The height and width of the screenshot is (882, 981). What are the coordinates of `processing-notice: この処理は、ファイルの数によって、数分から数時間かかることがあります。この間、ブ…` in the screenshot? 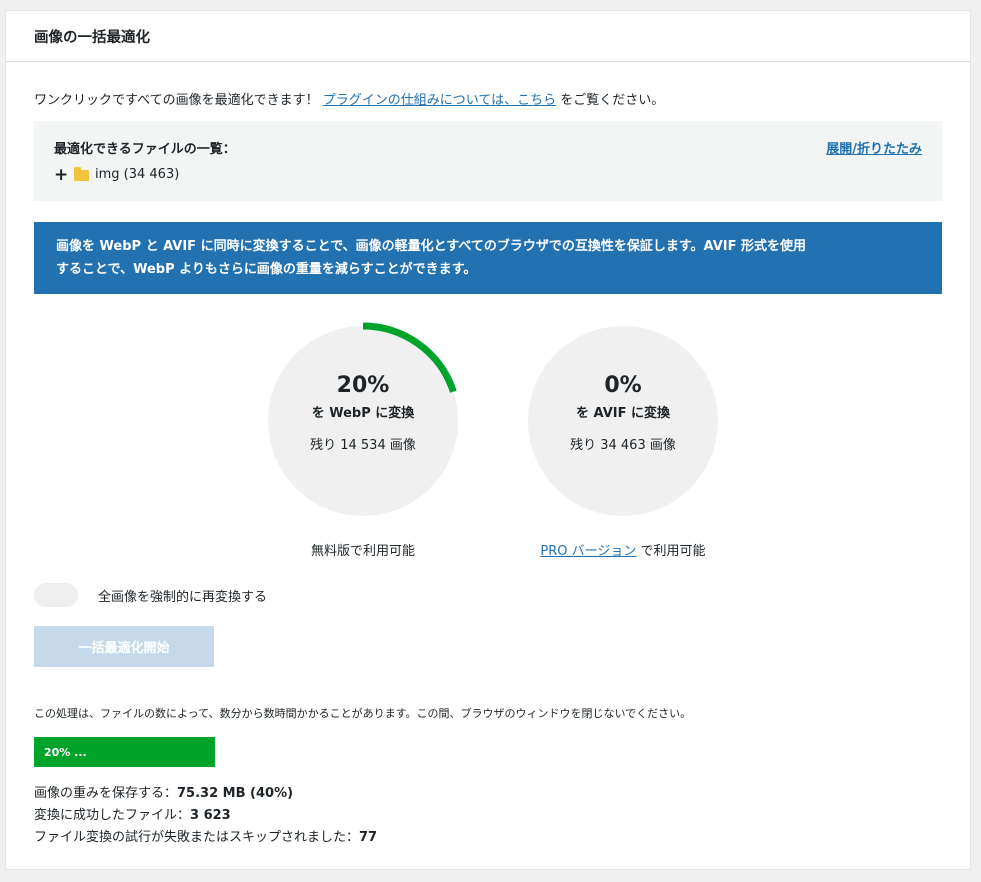 It's located at (363, 713).